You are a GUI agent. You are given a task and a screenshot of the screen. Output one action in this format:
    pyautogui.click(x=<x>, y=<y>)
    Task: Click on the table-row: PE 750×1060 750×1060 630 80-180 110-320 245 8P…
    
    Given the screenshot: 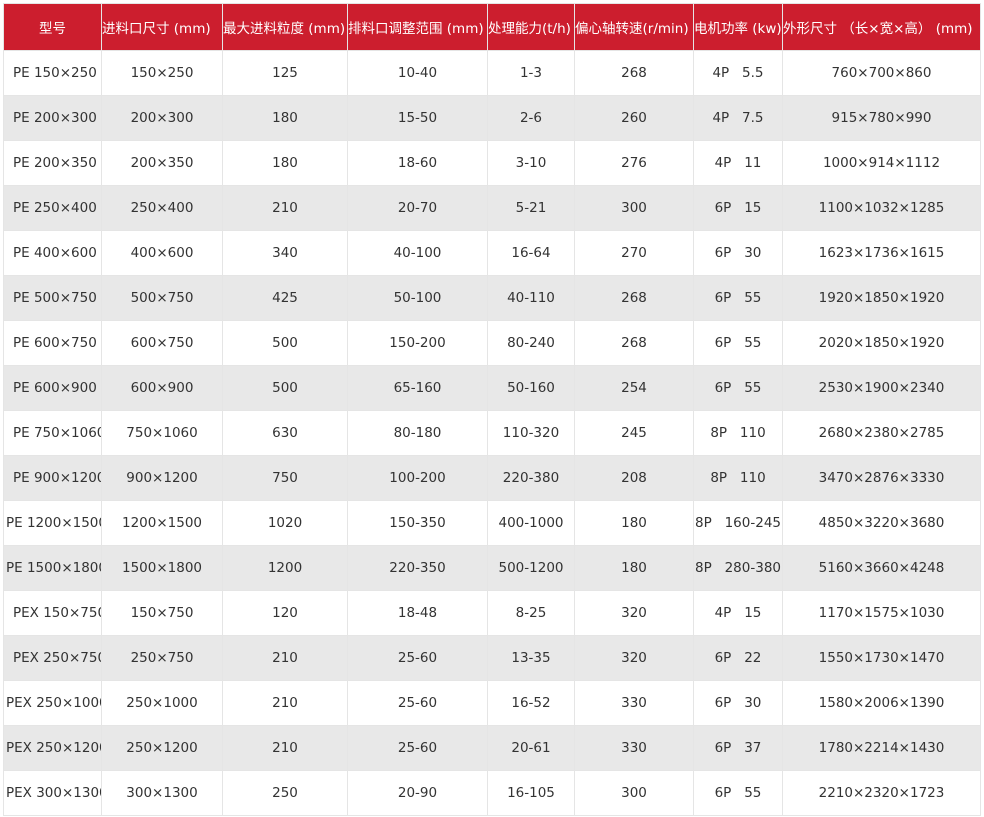 What is the action you would take?
    pyautogui.click(x=492, y=433)
    